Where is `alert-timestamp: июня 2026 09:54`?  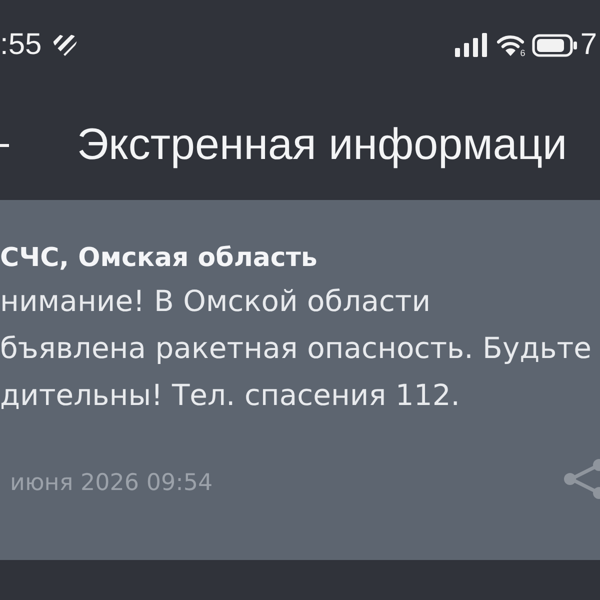 alert-timestamp: июня 2026 09:54 is located at coordinates (111, 483).